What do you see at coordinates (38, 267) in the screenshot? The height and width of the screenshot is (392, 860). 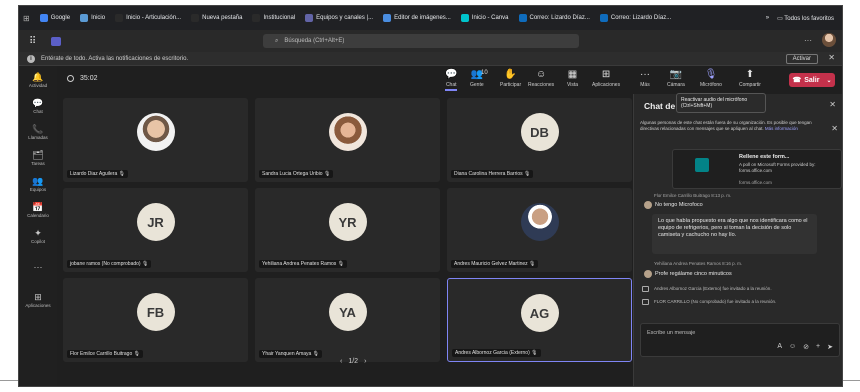 I see `rail-icon: ···` at bounding box center [38, 267].